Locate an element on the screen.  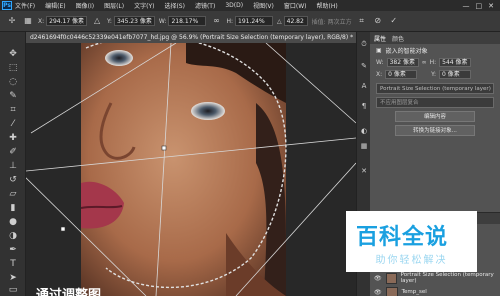
tab-color: 颜色 is located at coordinates (398, 38).